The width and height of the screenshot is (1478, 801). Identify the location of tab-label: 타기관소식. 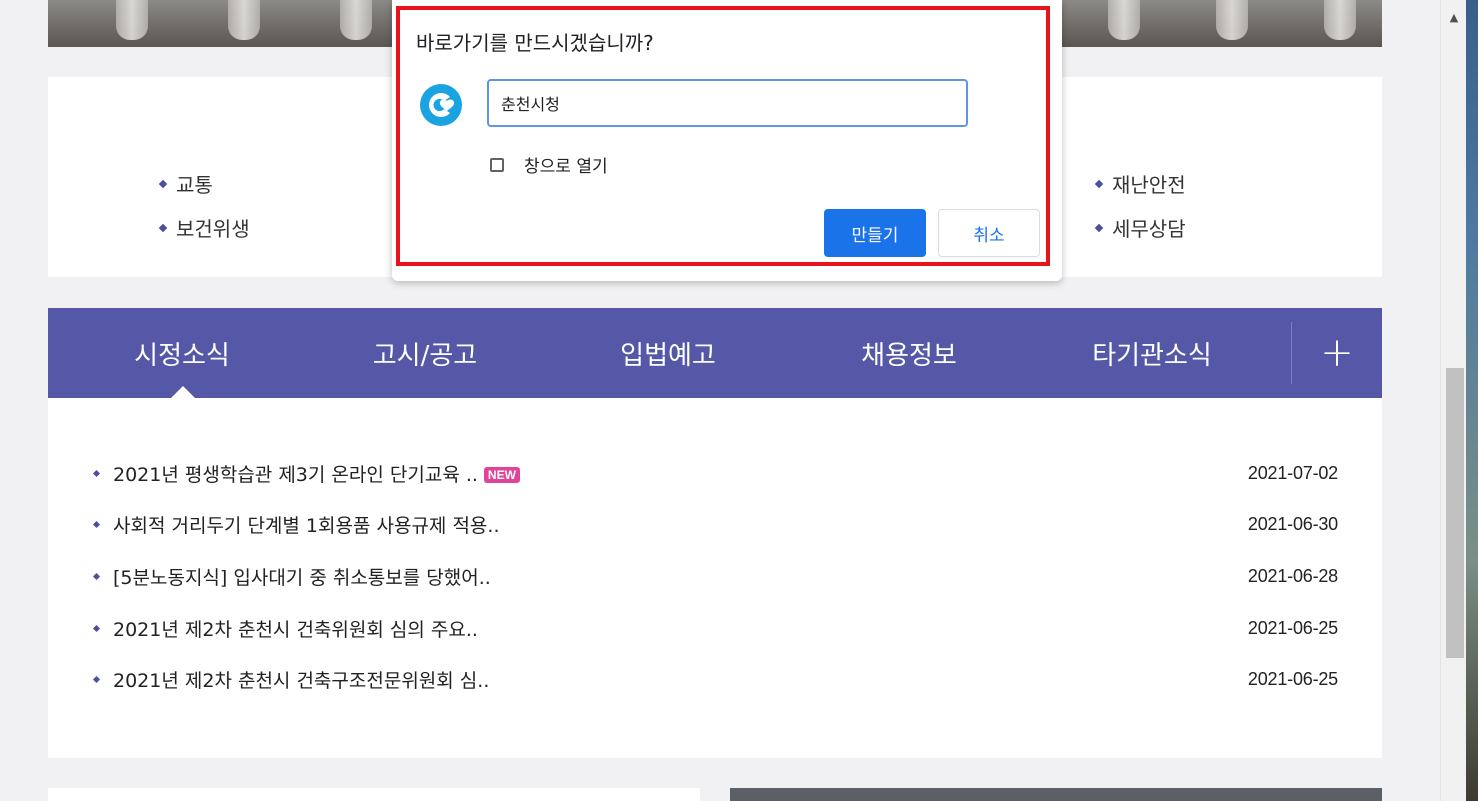
(1152, 355).